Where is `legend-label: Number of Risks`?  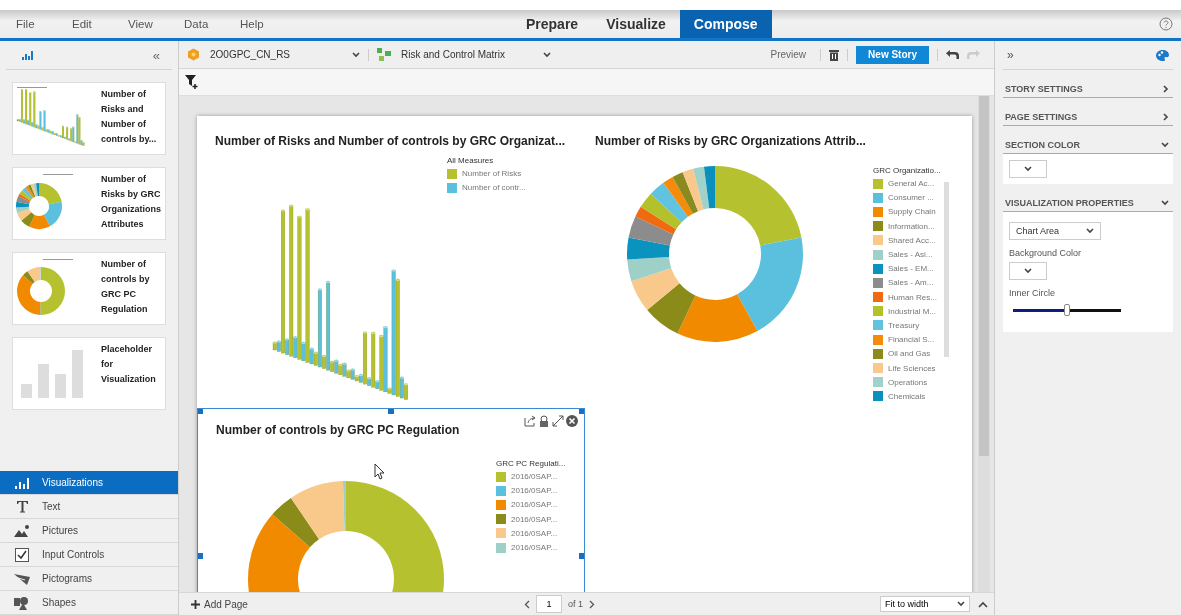 legend-label: Number of Risks is located at coordinates (492, 174).